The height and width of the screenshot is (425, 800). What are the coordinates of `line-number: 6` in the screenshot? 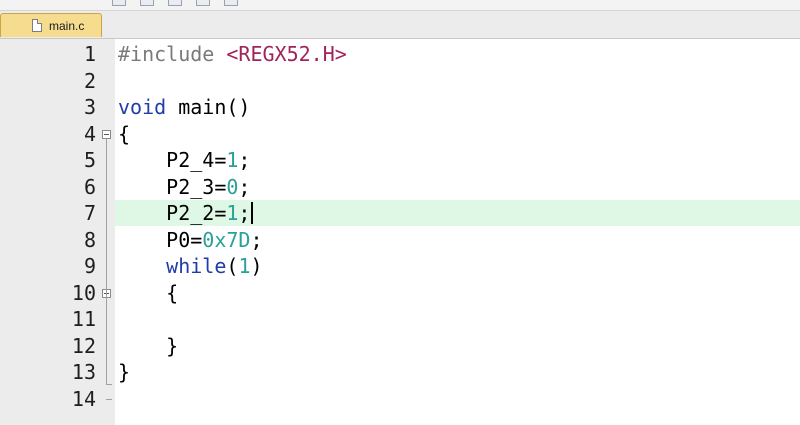 It's located at (89, 186).